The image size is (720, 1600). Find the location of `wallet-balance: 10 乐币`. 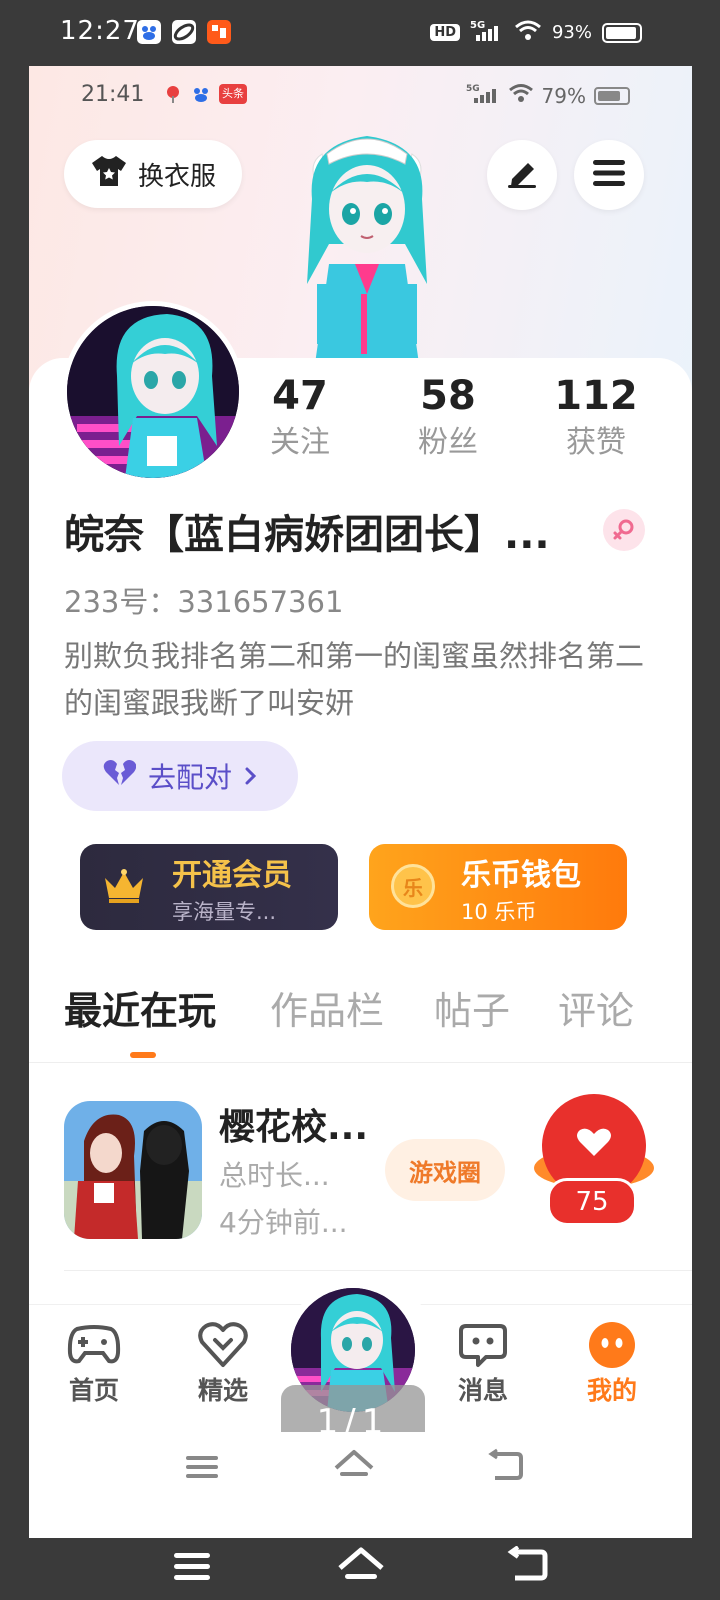

wallet-balance: 10 乐币 is located at coordinates (499, 912).